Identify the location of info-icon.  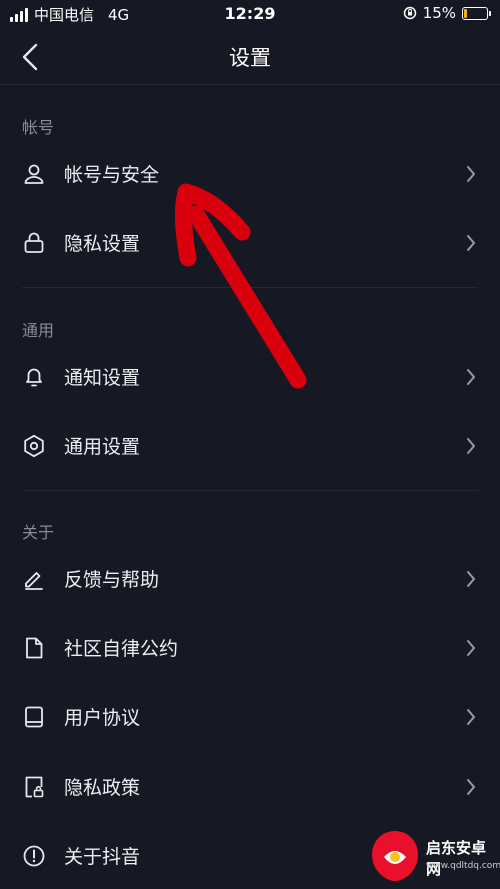
(34, 856).